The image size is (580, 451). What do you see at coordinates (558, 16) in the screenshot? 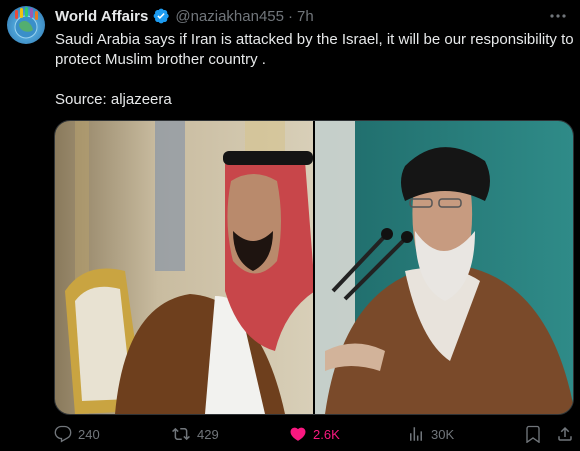
I see `more-icon` at bounding box center [558, 16].